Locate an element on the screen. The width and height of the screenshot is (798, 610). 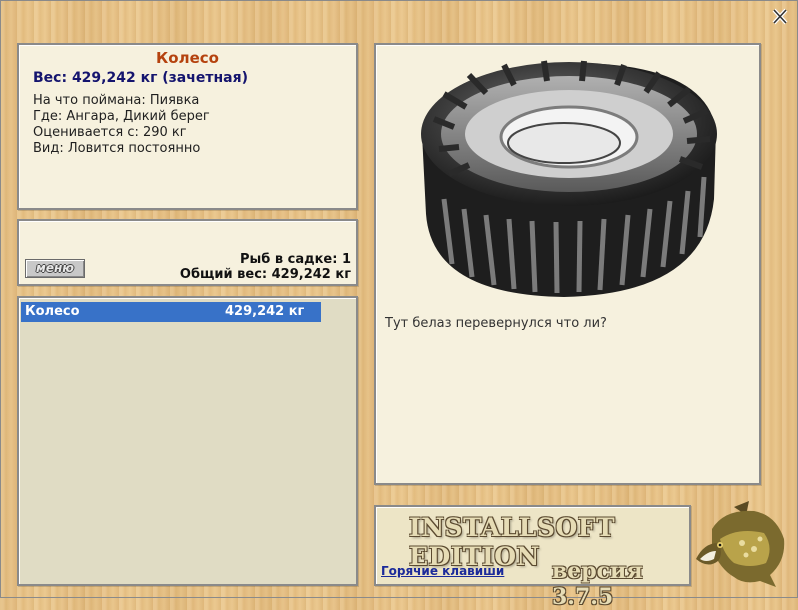
catch-description: Тут белаз перевернулся что ли? is located at coordinates (496, 323).